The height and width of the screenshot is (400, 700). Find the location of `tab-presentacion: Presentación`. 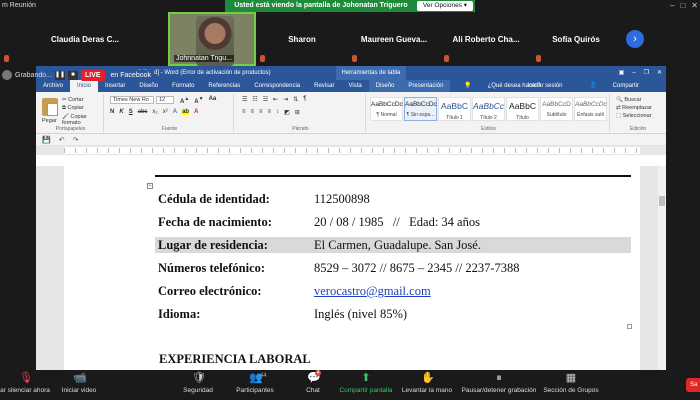

tab-presentacion: Presentación is located at coordinates (426, 86).